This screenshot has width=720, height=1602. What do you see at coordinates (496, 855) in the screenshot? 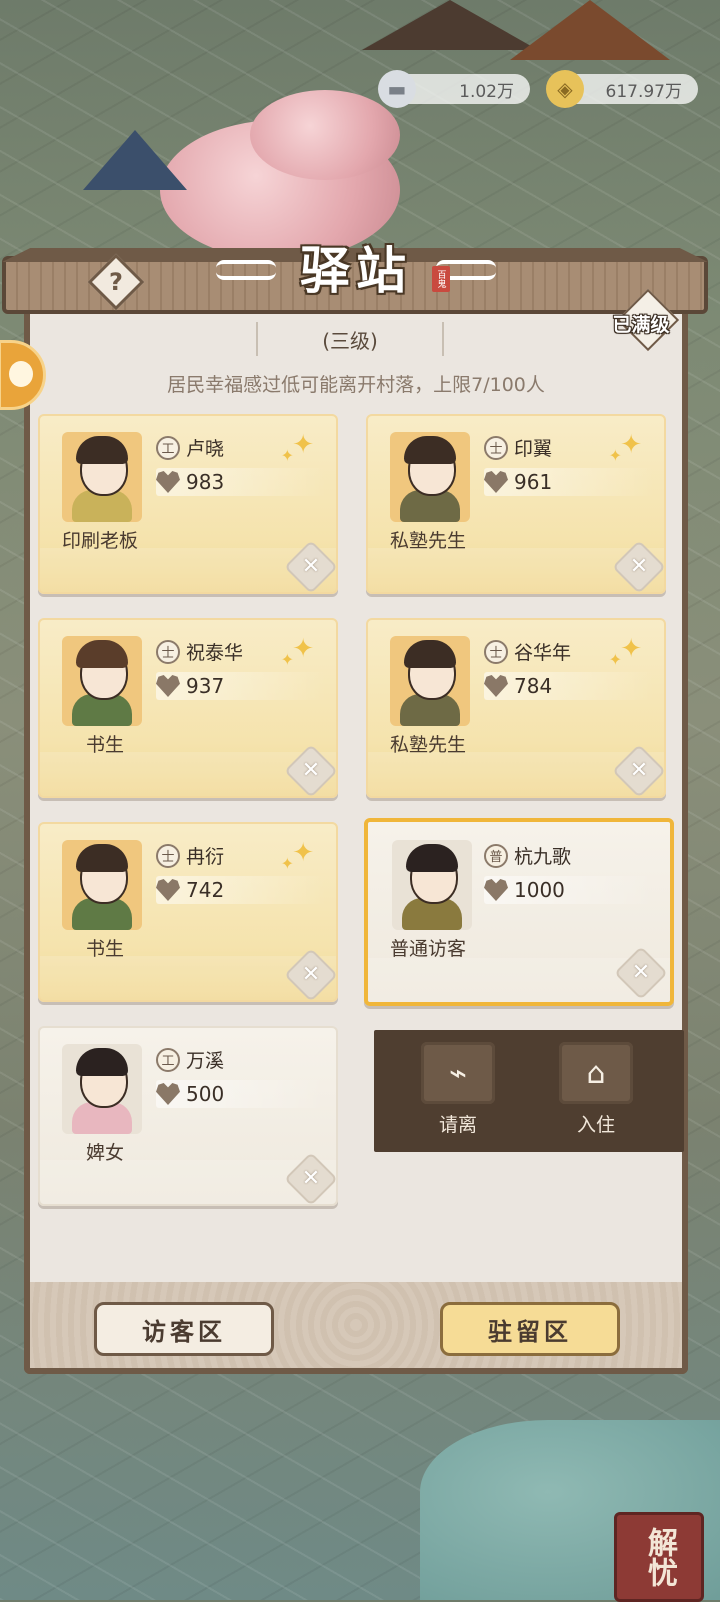
I see `class-badge: 普` at bounding box center [496, 855].